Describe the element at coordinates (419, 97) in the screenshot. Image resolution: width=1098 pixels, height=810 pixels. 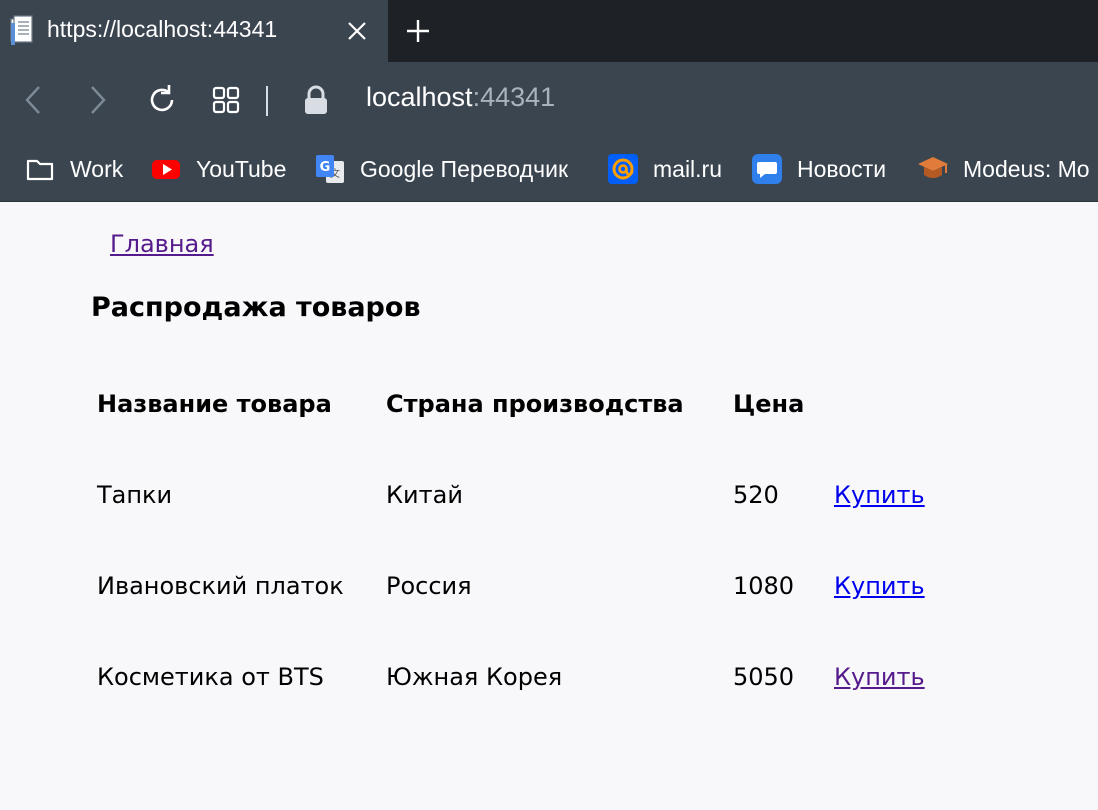
I see `url-host: localhost` at that location.